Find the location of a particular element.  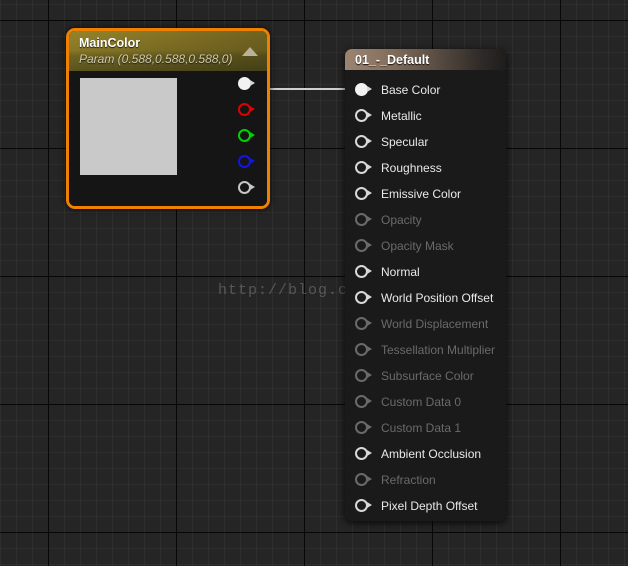

input-pin-refraction: Refraction is located at coordinates (425, 480).